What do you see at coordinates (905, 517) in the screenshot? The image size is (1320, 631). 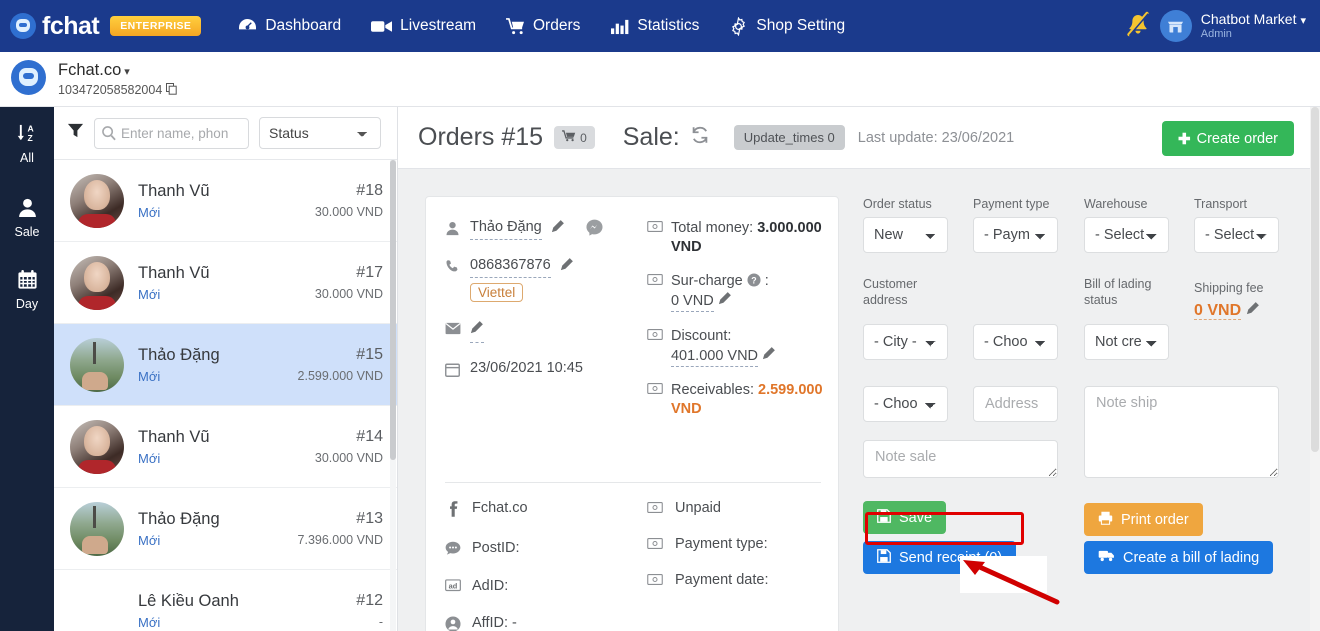 I see `save-button: Save` at bounding box center [905, 517].